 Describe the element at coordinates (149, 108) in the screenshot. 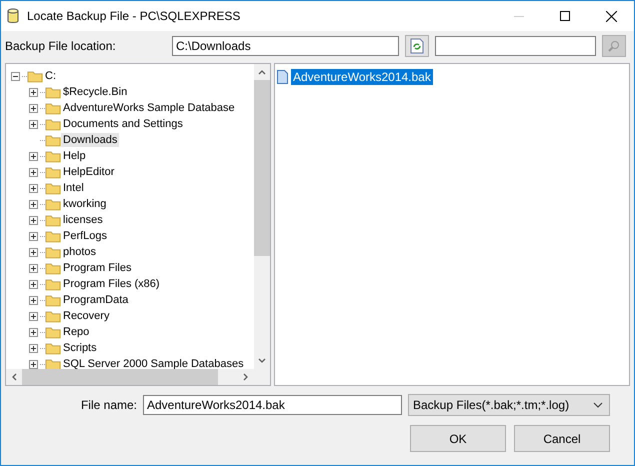

I see `tree-item: AdventureWorks Sample Database` at that location.